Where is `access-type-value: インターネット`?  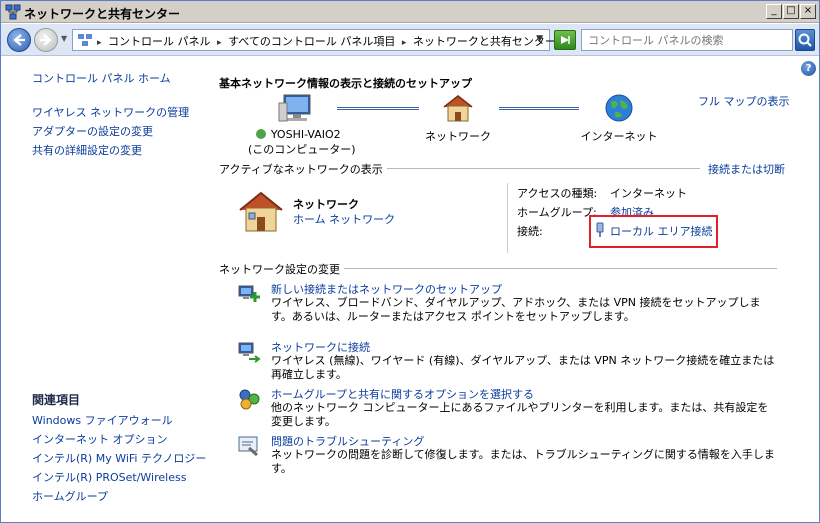 access-type-value: インターネット is located at coordinates (648, 193).